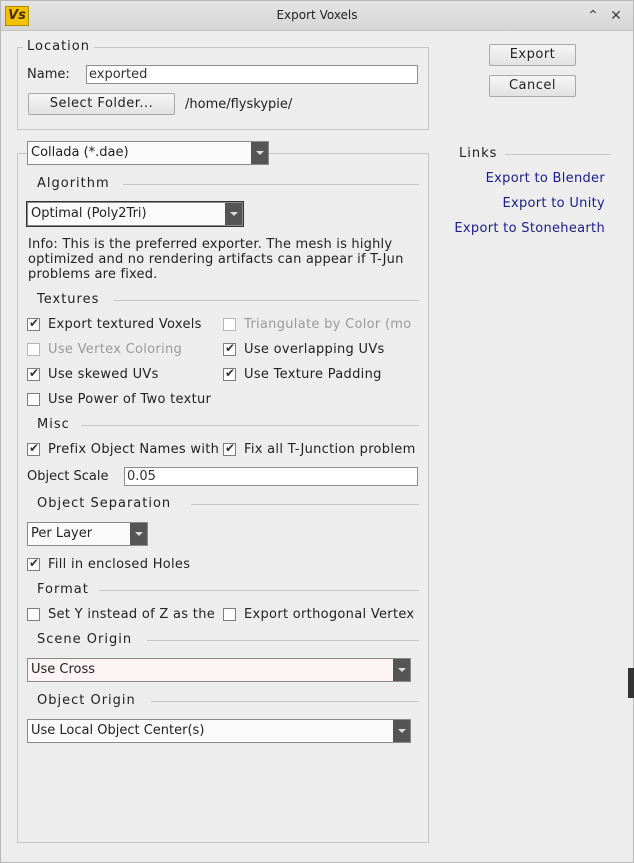 The width and height of the screenshot is (634, 863). I want to click on export-button: Export, so click(532, 55).